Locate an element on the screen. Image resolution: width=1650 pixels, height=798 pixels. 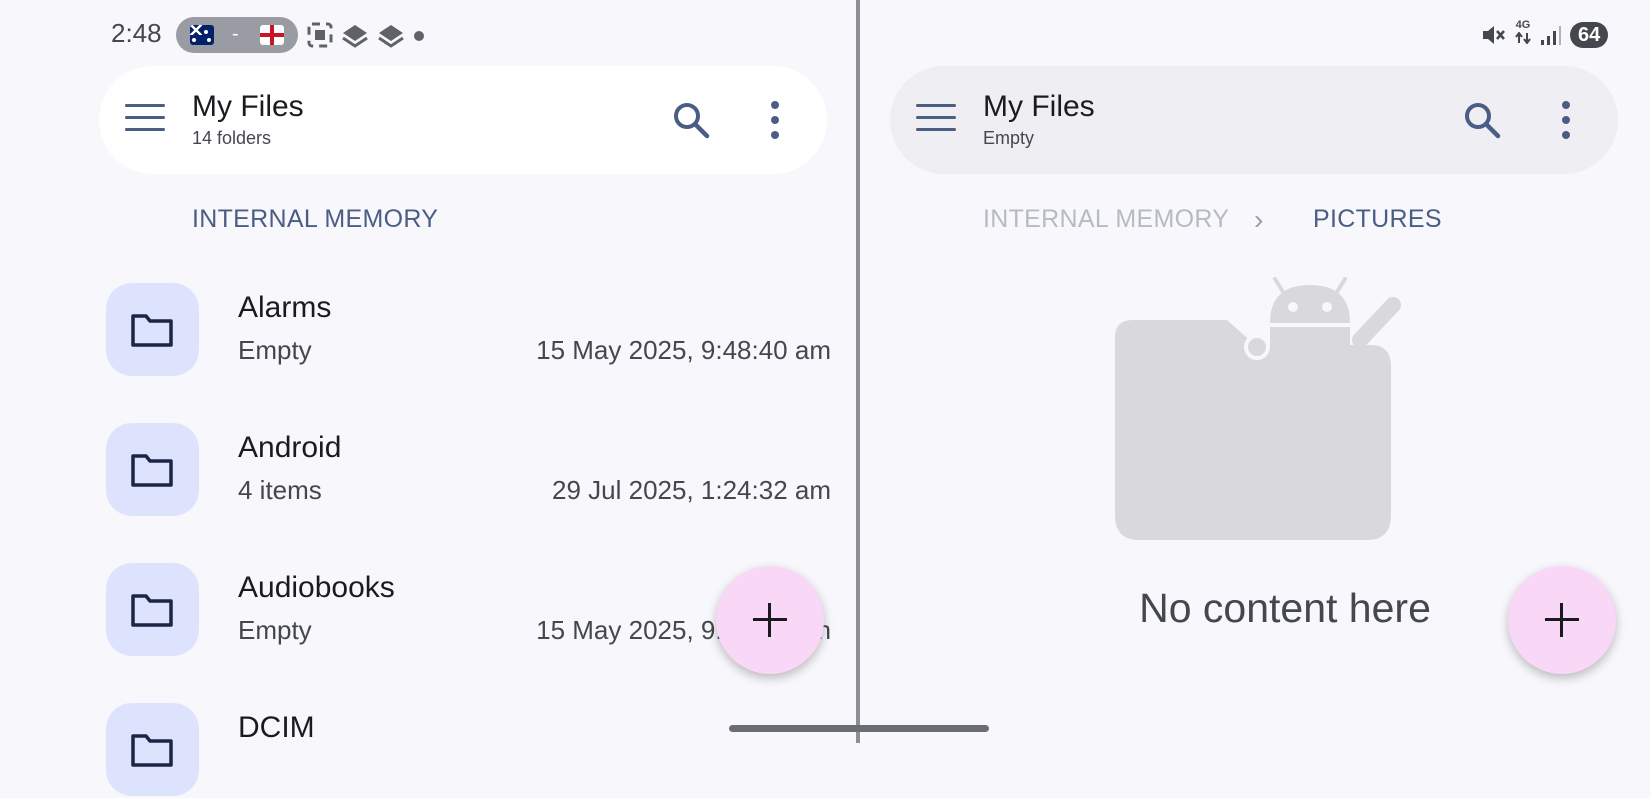
list-item: Alarms Empty 15 May 2025, 9:48:40 am is located at coordinates (468, 330).